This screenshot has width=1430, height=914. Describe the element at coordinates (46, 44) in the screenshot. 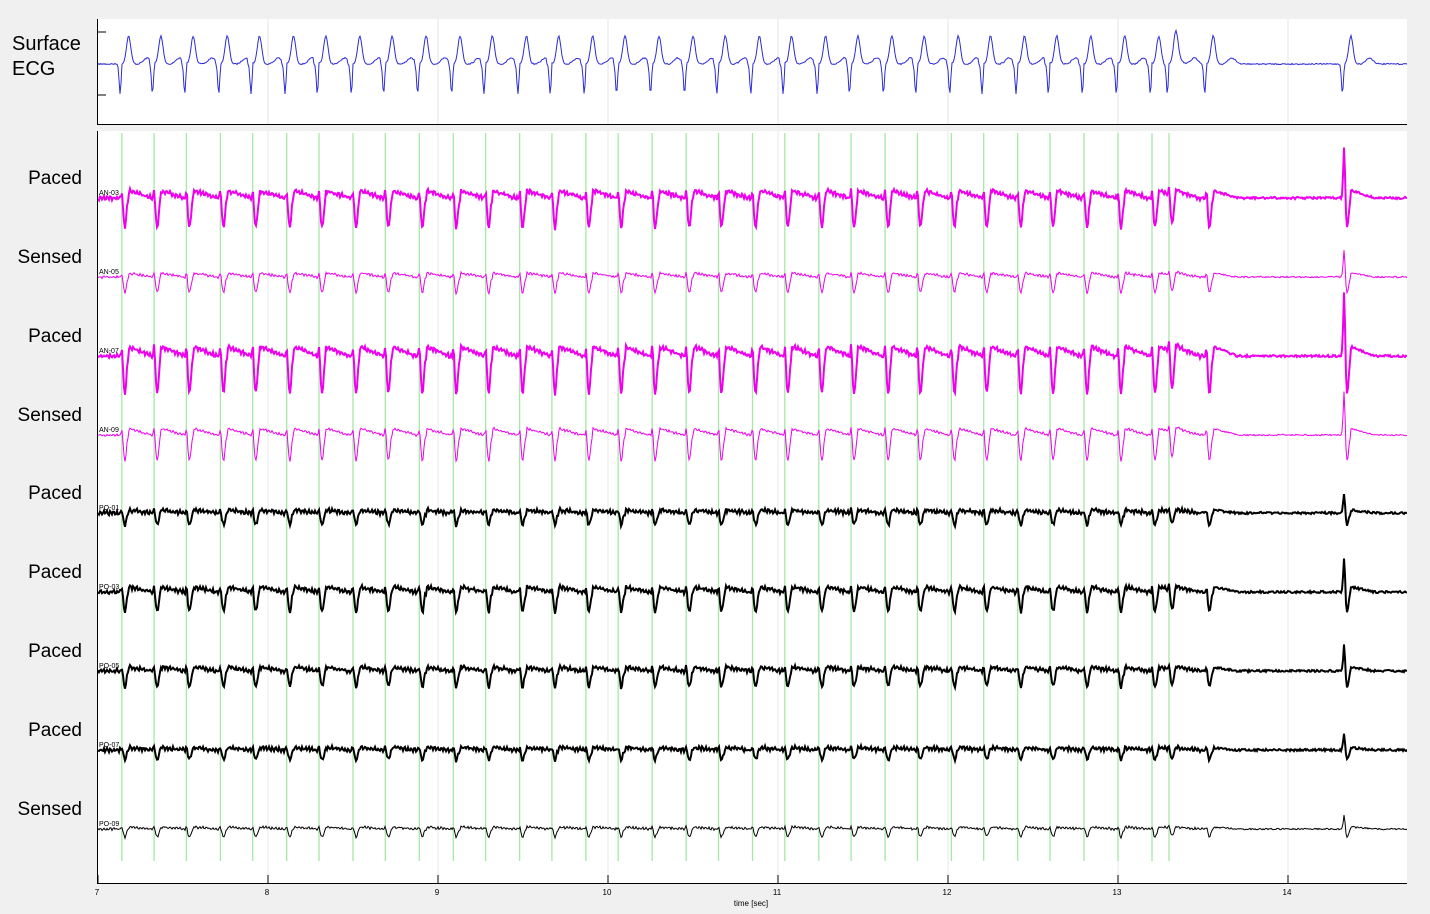

I see `ecg-label-line1: Surface` at that location.